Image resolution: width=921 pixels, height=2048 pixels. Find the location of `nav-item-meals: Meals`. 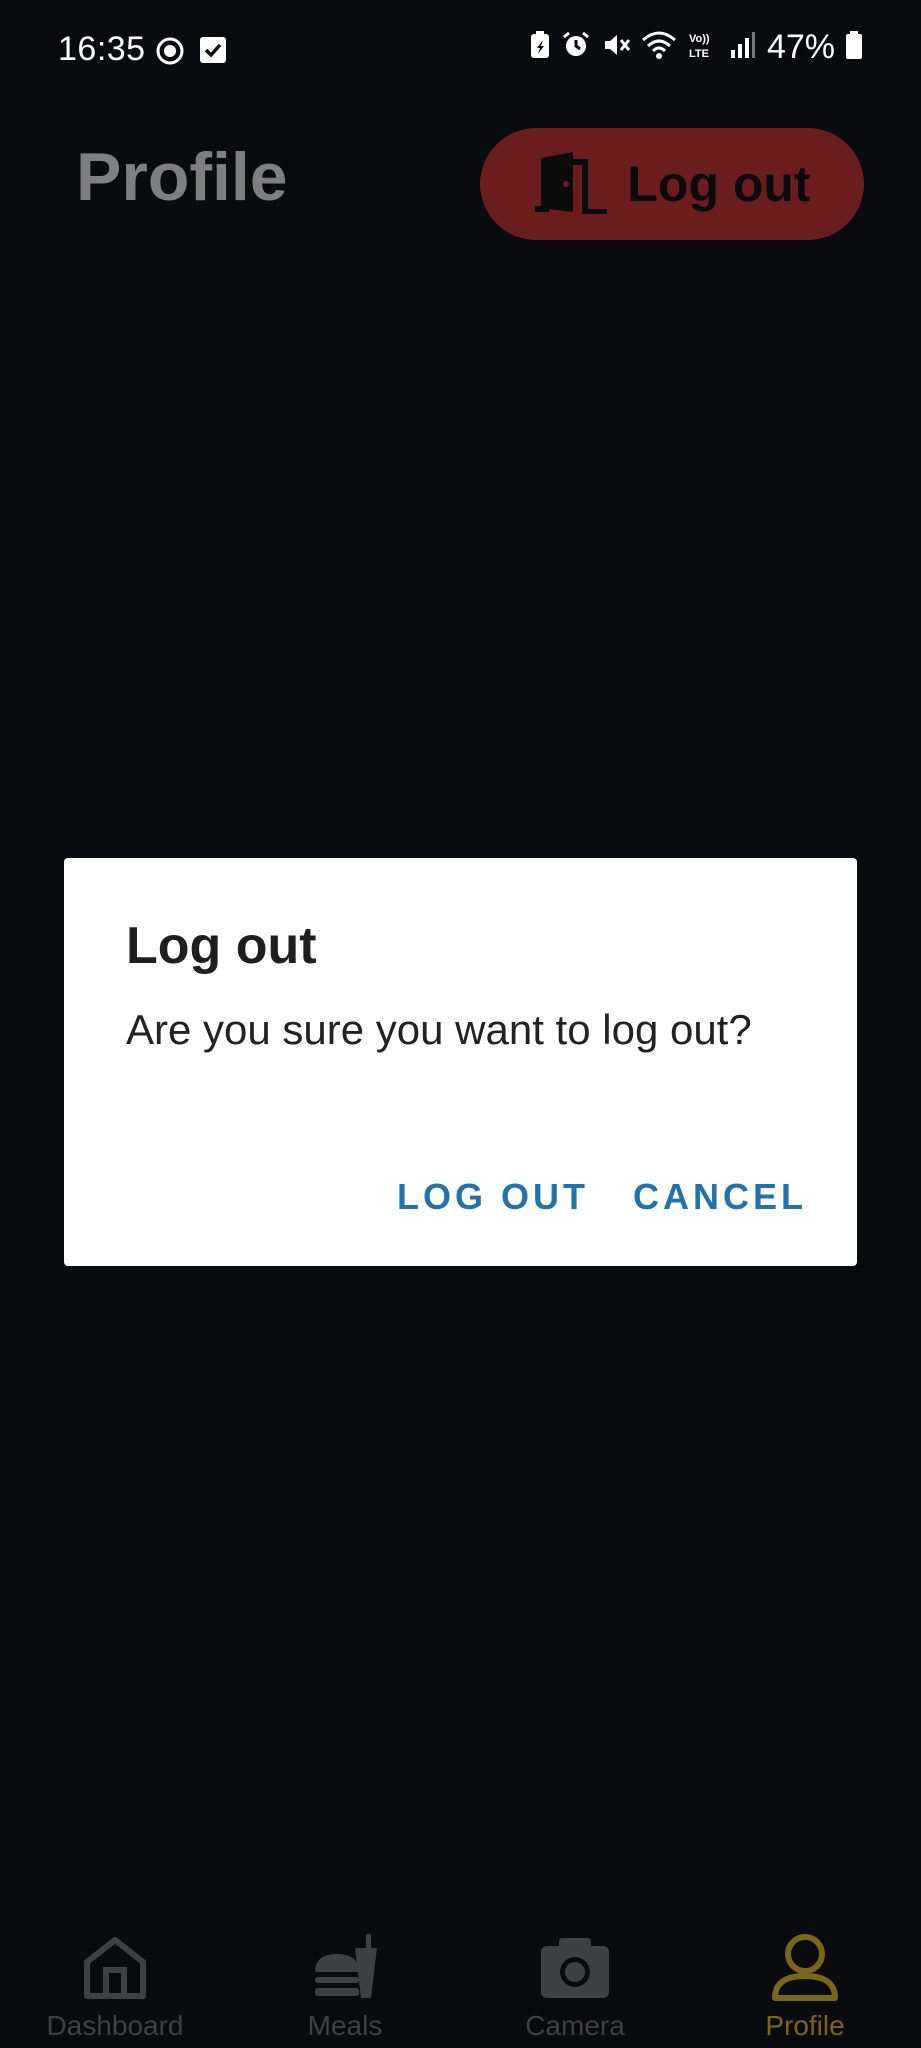

nav-item-meals: Meals is located at coordinates (345, 1974).